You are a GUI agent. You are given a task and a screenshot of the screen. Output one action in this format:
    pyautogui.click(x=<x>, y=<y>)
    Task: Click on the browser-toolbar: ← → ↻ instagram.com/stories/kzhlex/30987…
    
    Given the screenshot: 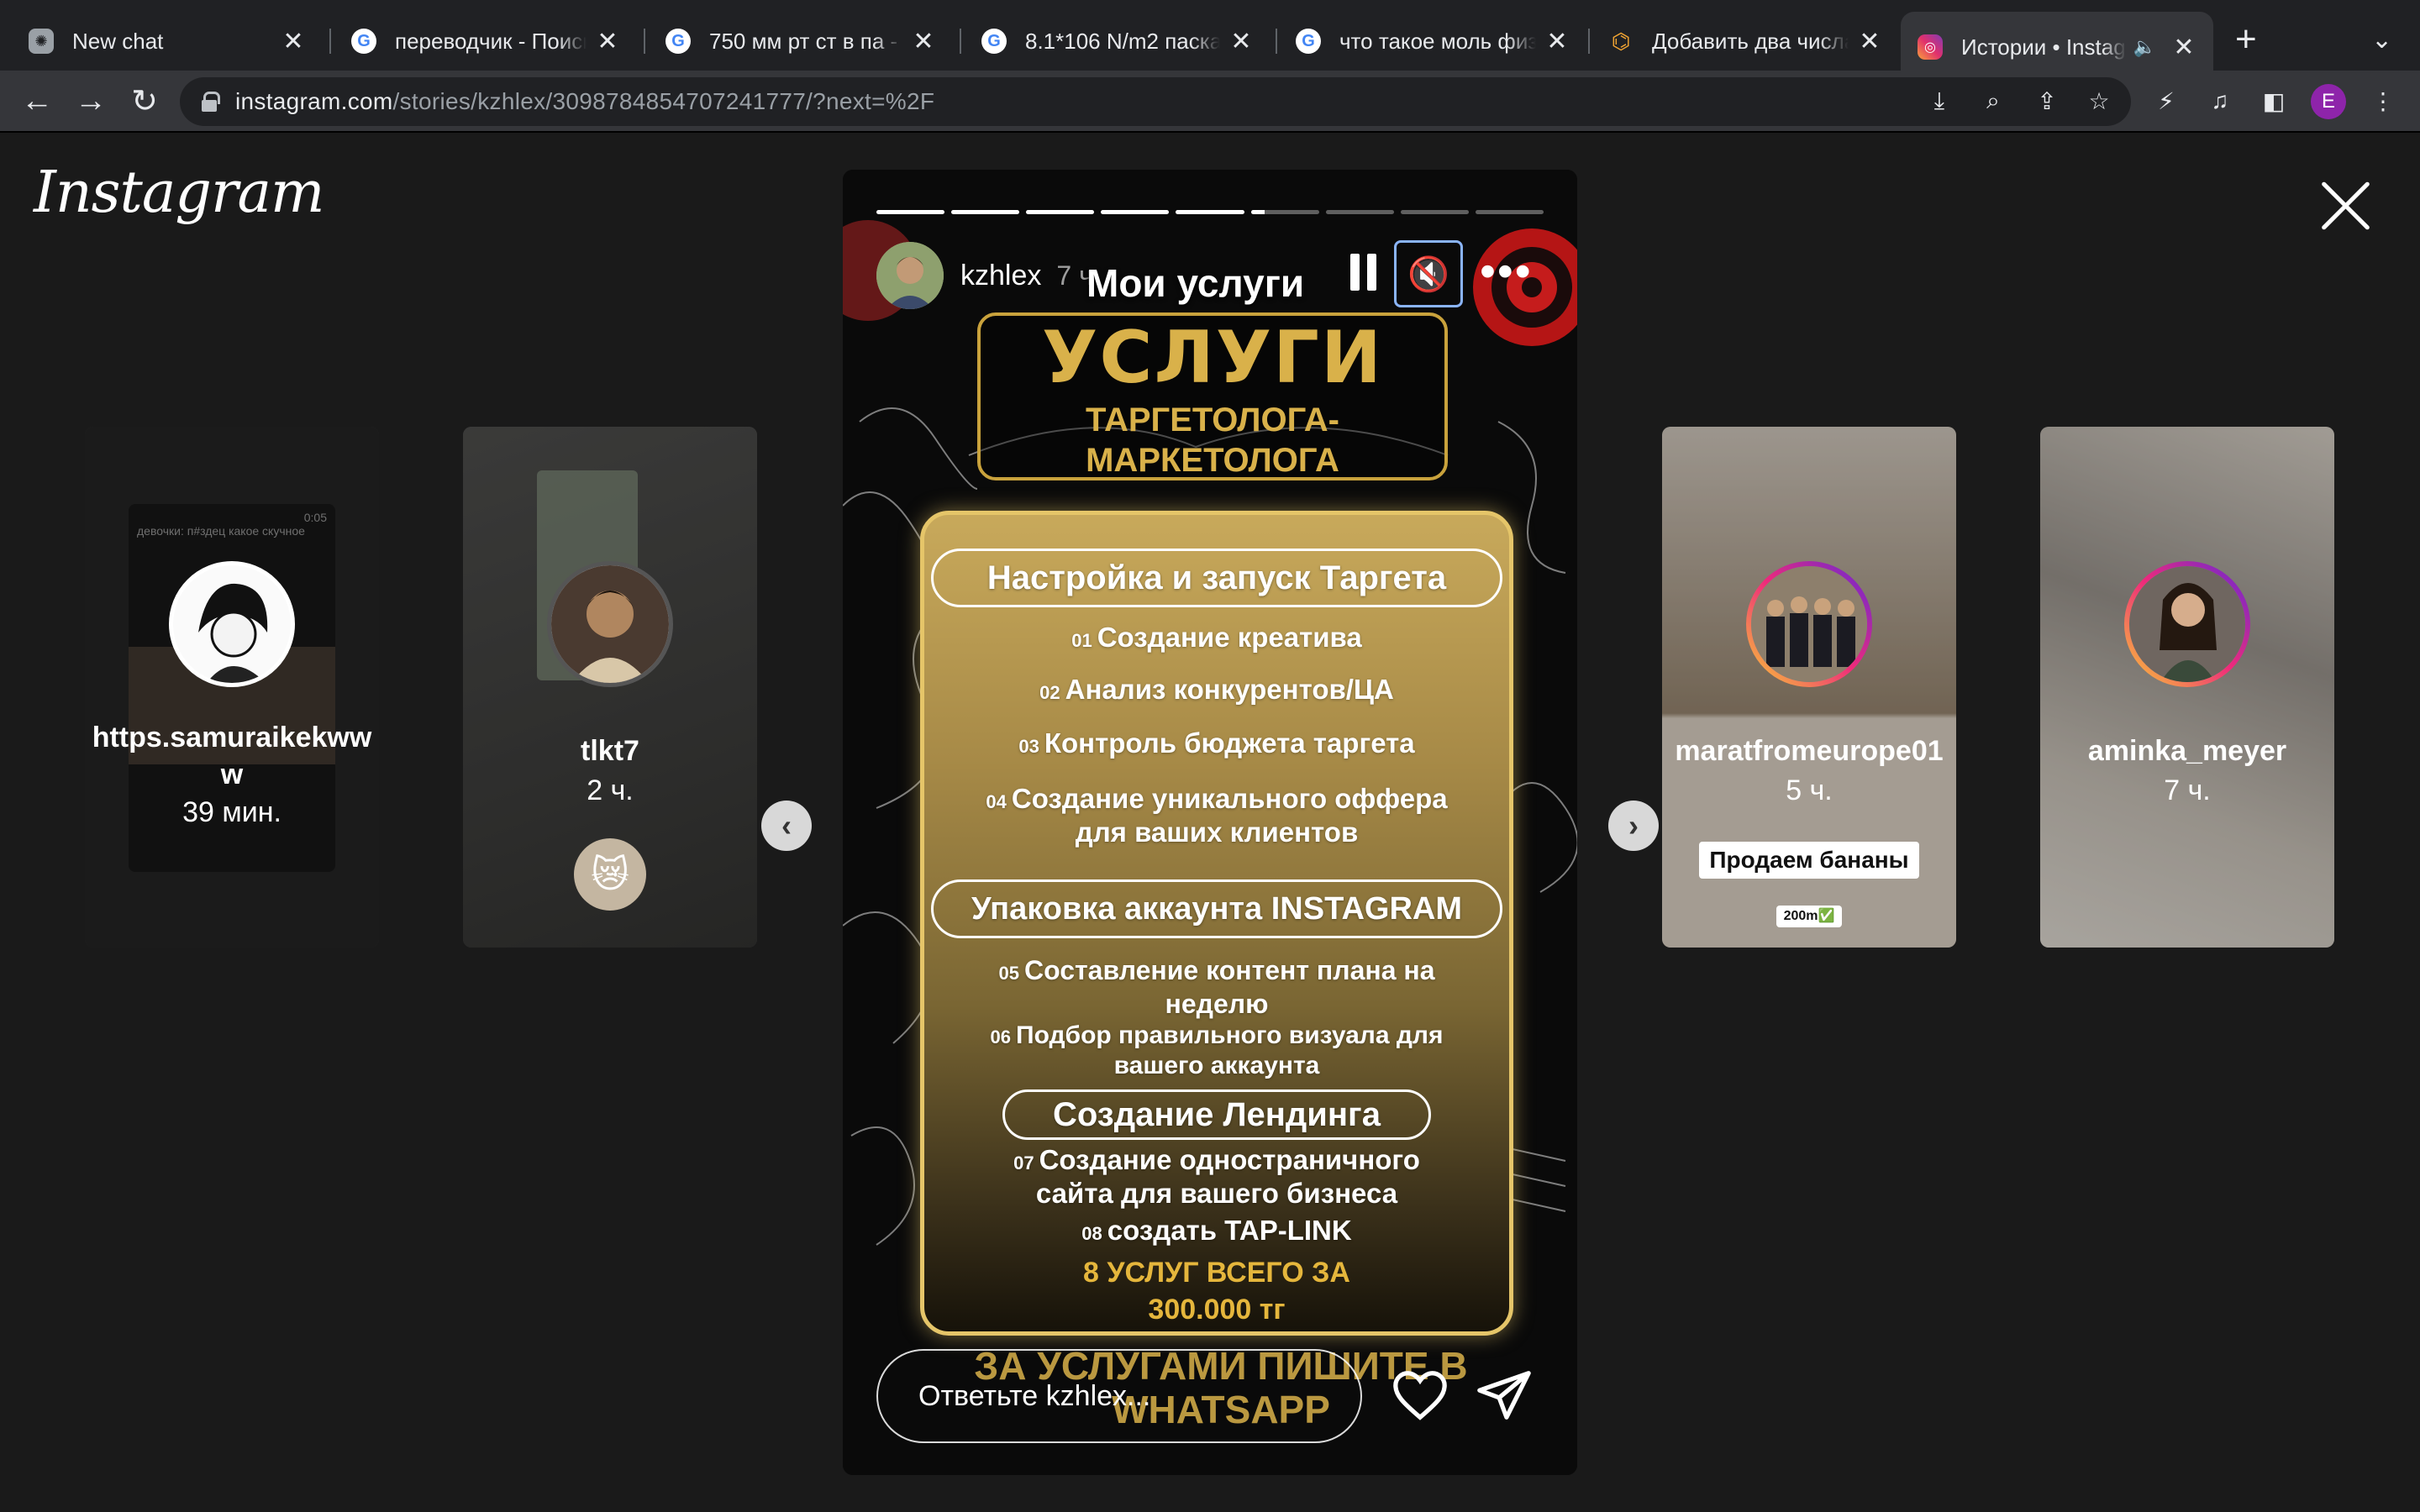 What is the action you would take?
    pyautogui.click(x=1210, y=102)
    